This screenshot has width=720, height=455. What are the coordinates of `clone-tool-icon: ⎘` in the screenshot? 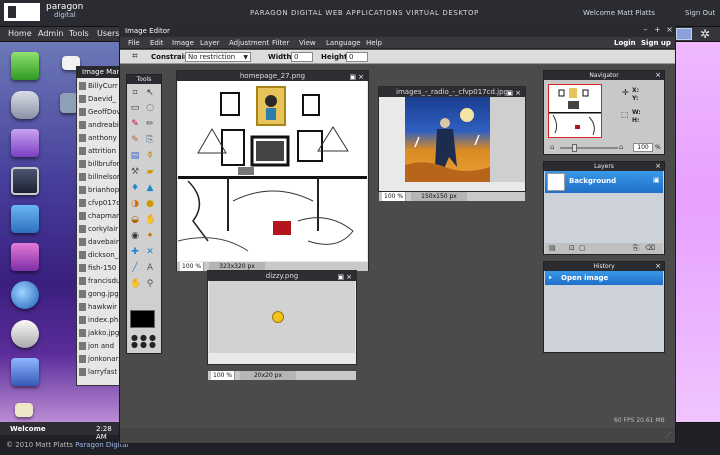 It's located at (150, 140).